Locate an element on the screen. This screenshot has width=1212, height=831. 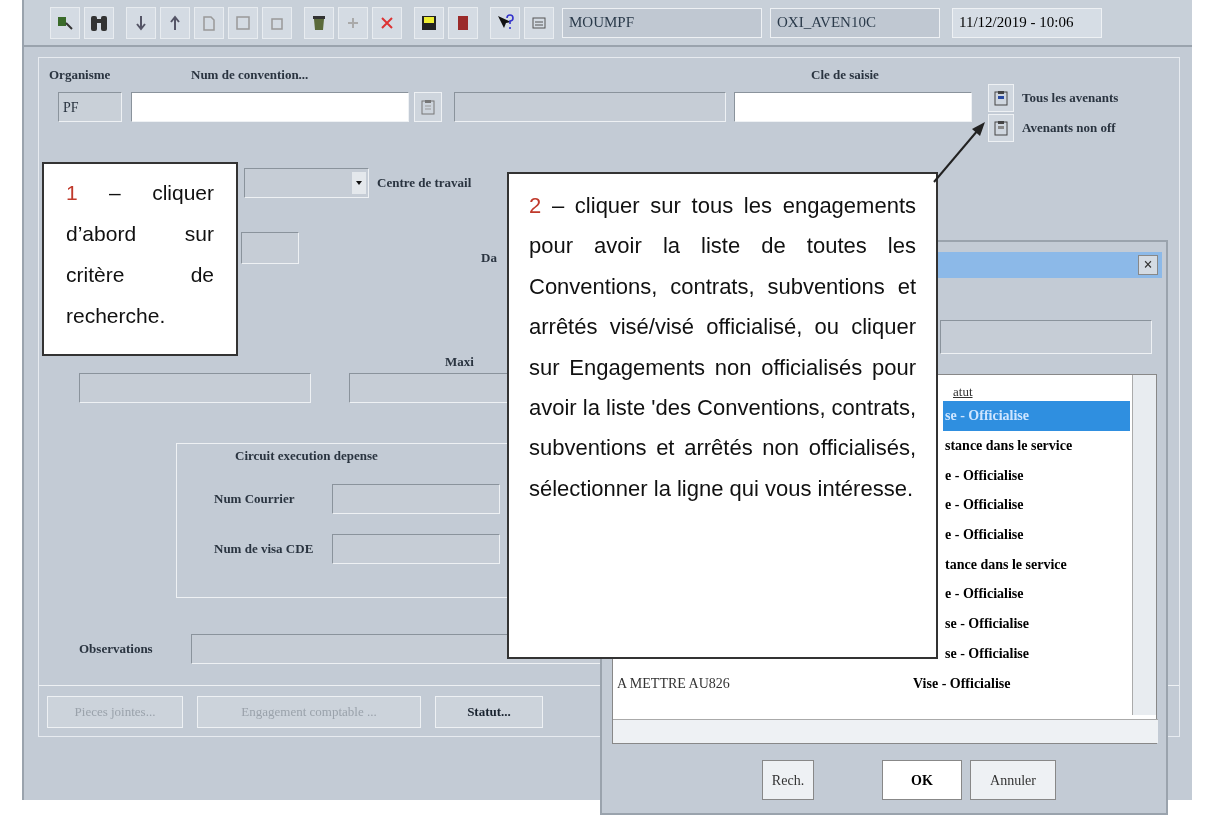
list-row: stance dans le service is located at coordinates (1036, 445).